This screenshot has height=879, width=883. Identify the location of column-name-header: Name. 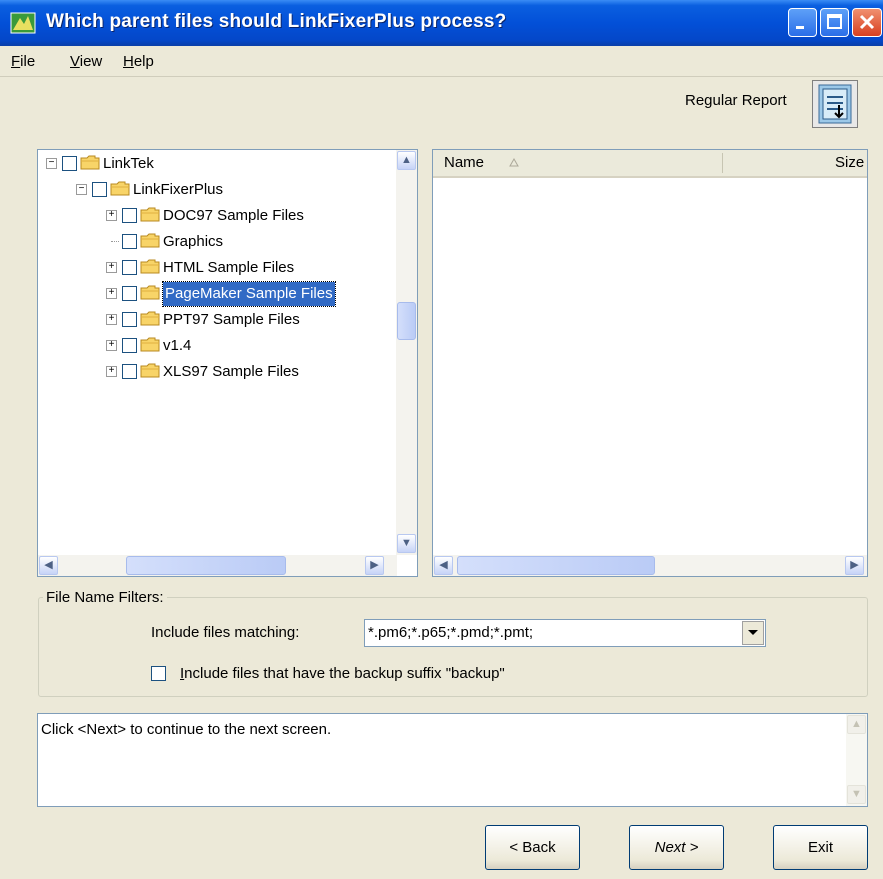
(464, 162).